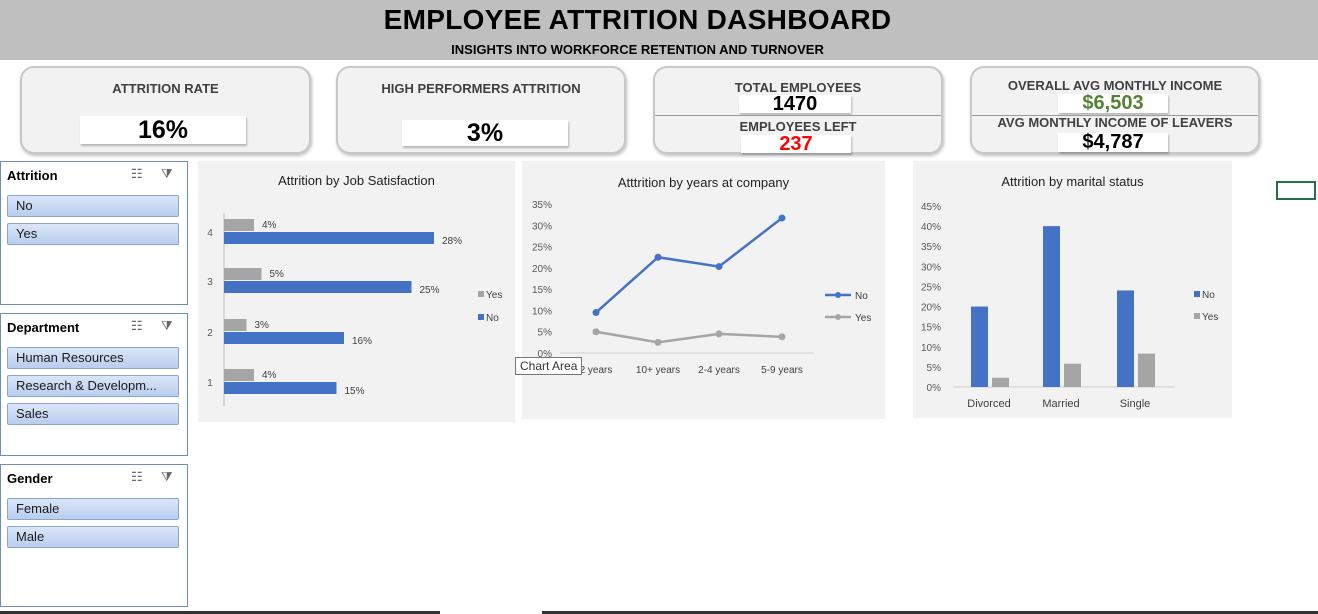 The image size is (1318, 614). What do you see at coordinates (689, 337) in the screenshot?
I see `series-line-yes` at bounding box center [689, 337].